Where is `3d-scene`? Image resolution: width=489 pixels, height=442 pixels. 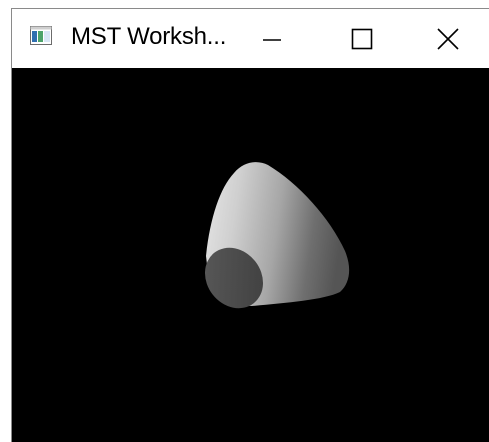
3d-scene is located at coordinates (277, 235).